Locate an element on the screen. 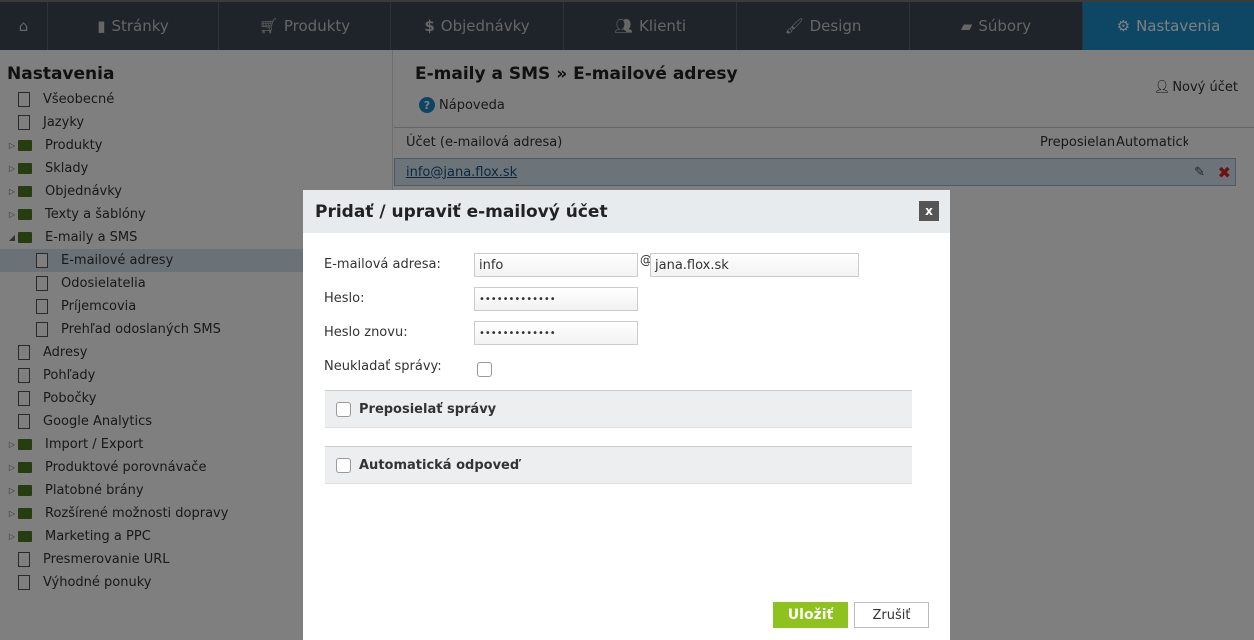 The width and height of the screenshot is (1254, 640). save-button: Uložiť is located at coordinates (810, 615).